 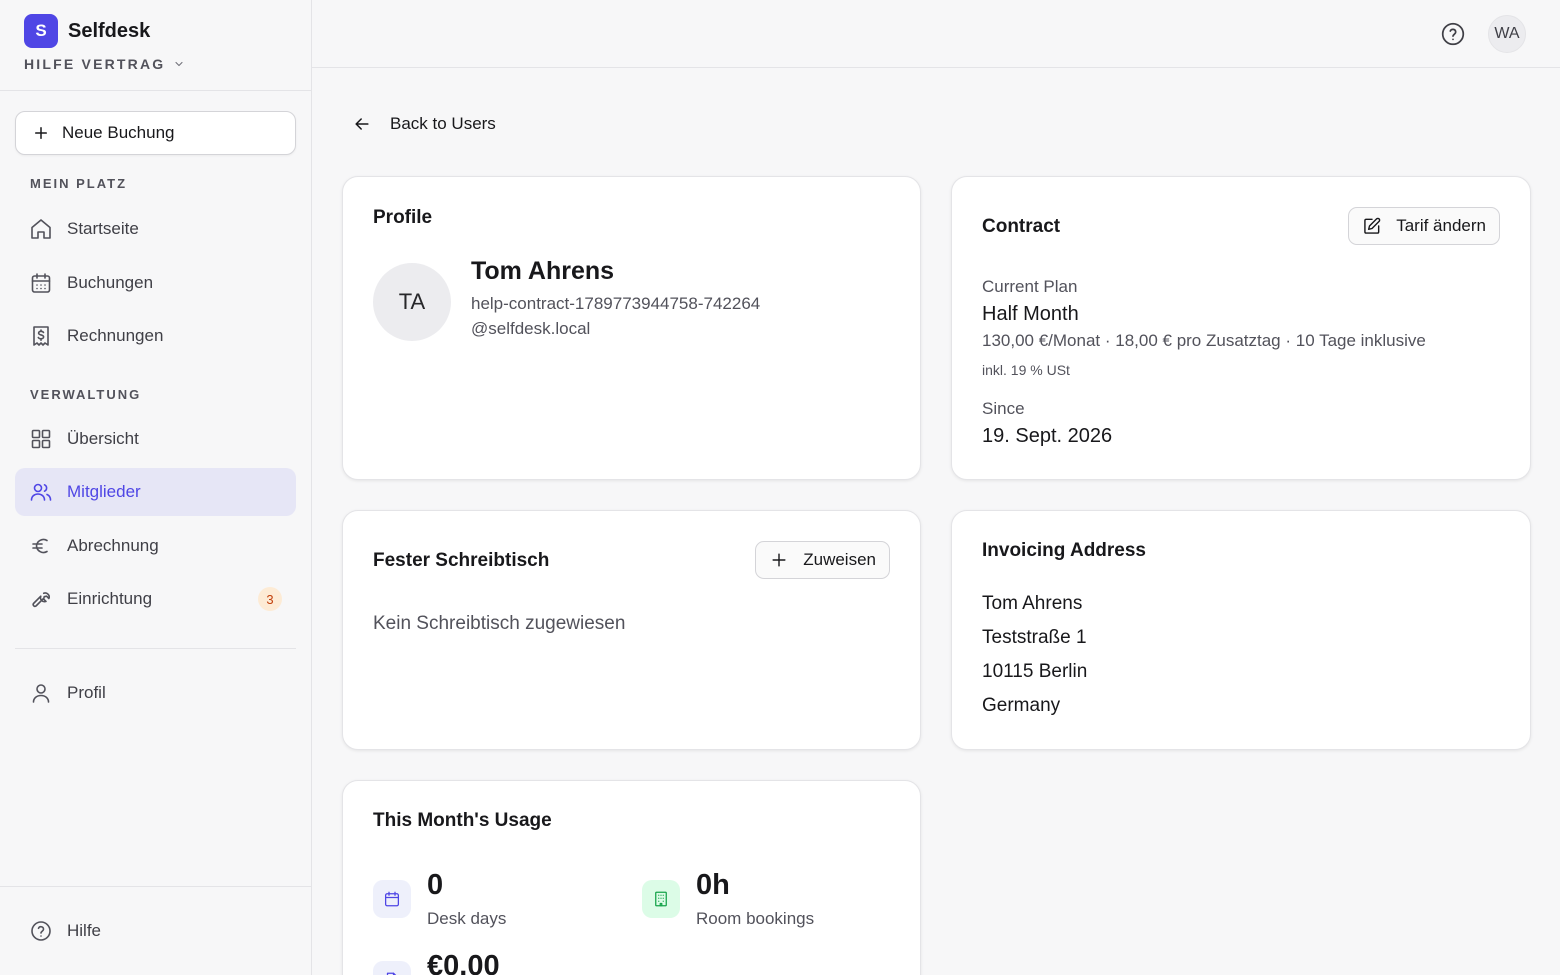 I want to click on sidebar-item-rechnungen: Rechnungen, so click(x=155, y=336).